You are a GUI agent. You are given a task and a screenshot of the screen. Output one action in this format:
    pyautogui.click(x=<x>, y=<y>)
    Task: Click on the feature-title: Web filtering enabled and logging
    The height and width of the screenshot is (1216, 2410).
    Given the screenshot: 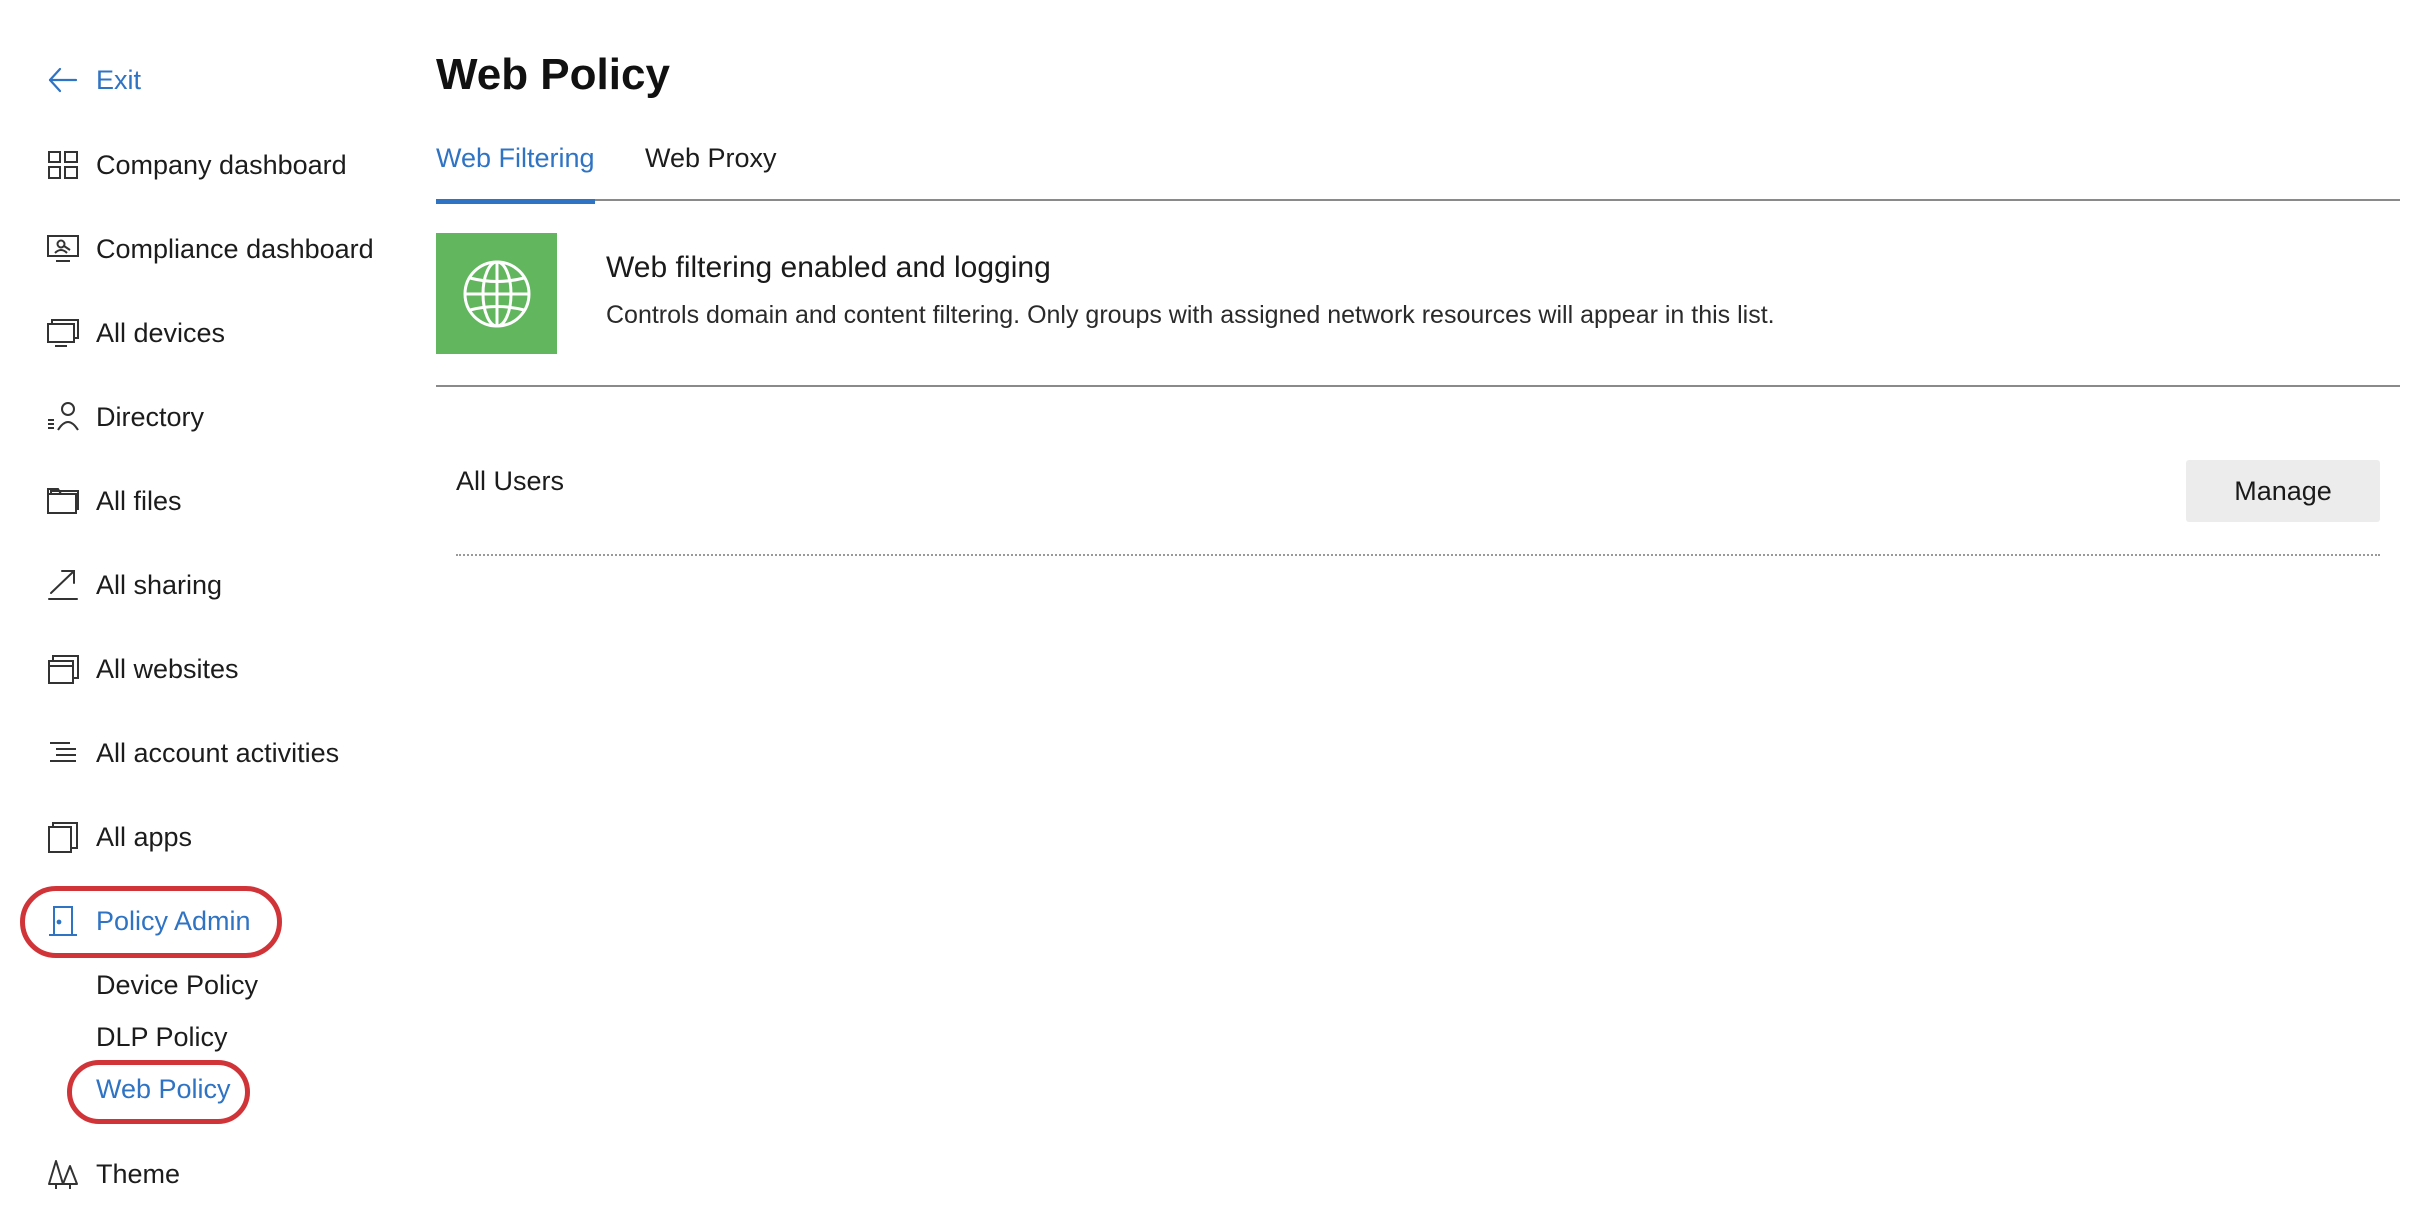 What is the action you would take?
    pyautogui.click(x=828, y=267)
    